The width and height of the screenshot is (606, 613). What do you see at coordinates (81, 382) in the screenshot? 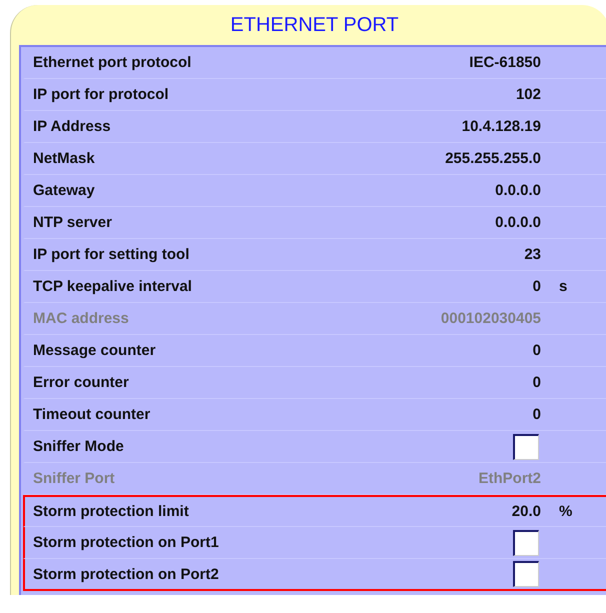
I see `setting-label: Error counter` at bounding box center [81, 382].